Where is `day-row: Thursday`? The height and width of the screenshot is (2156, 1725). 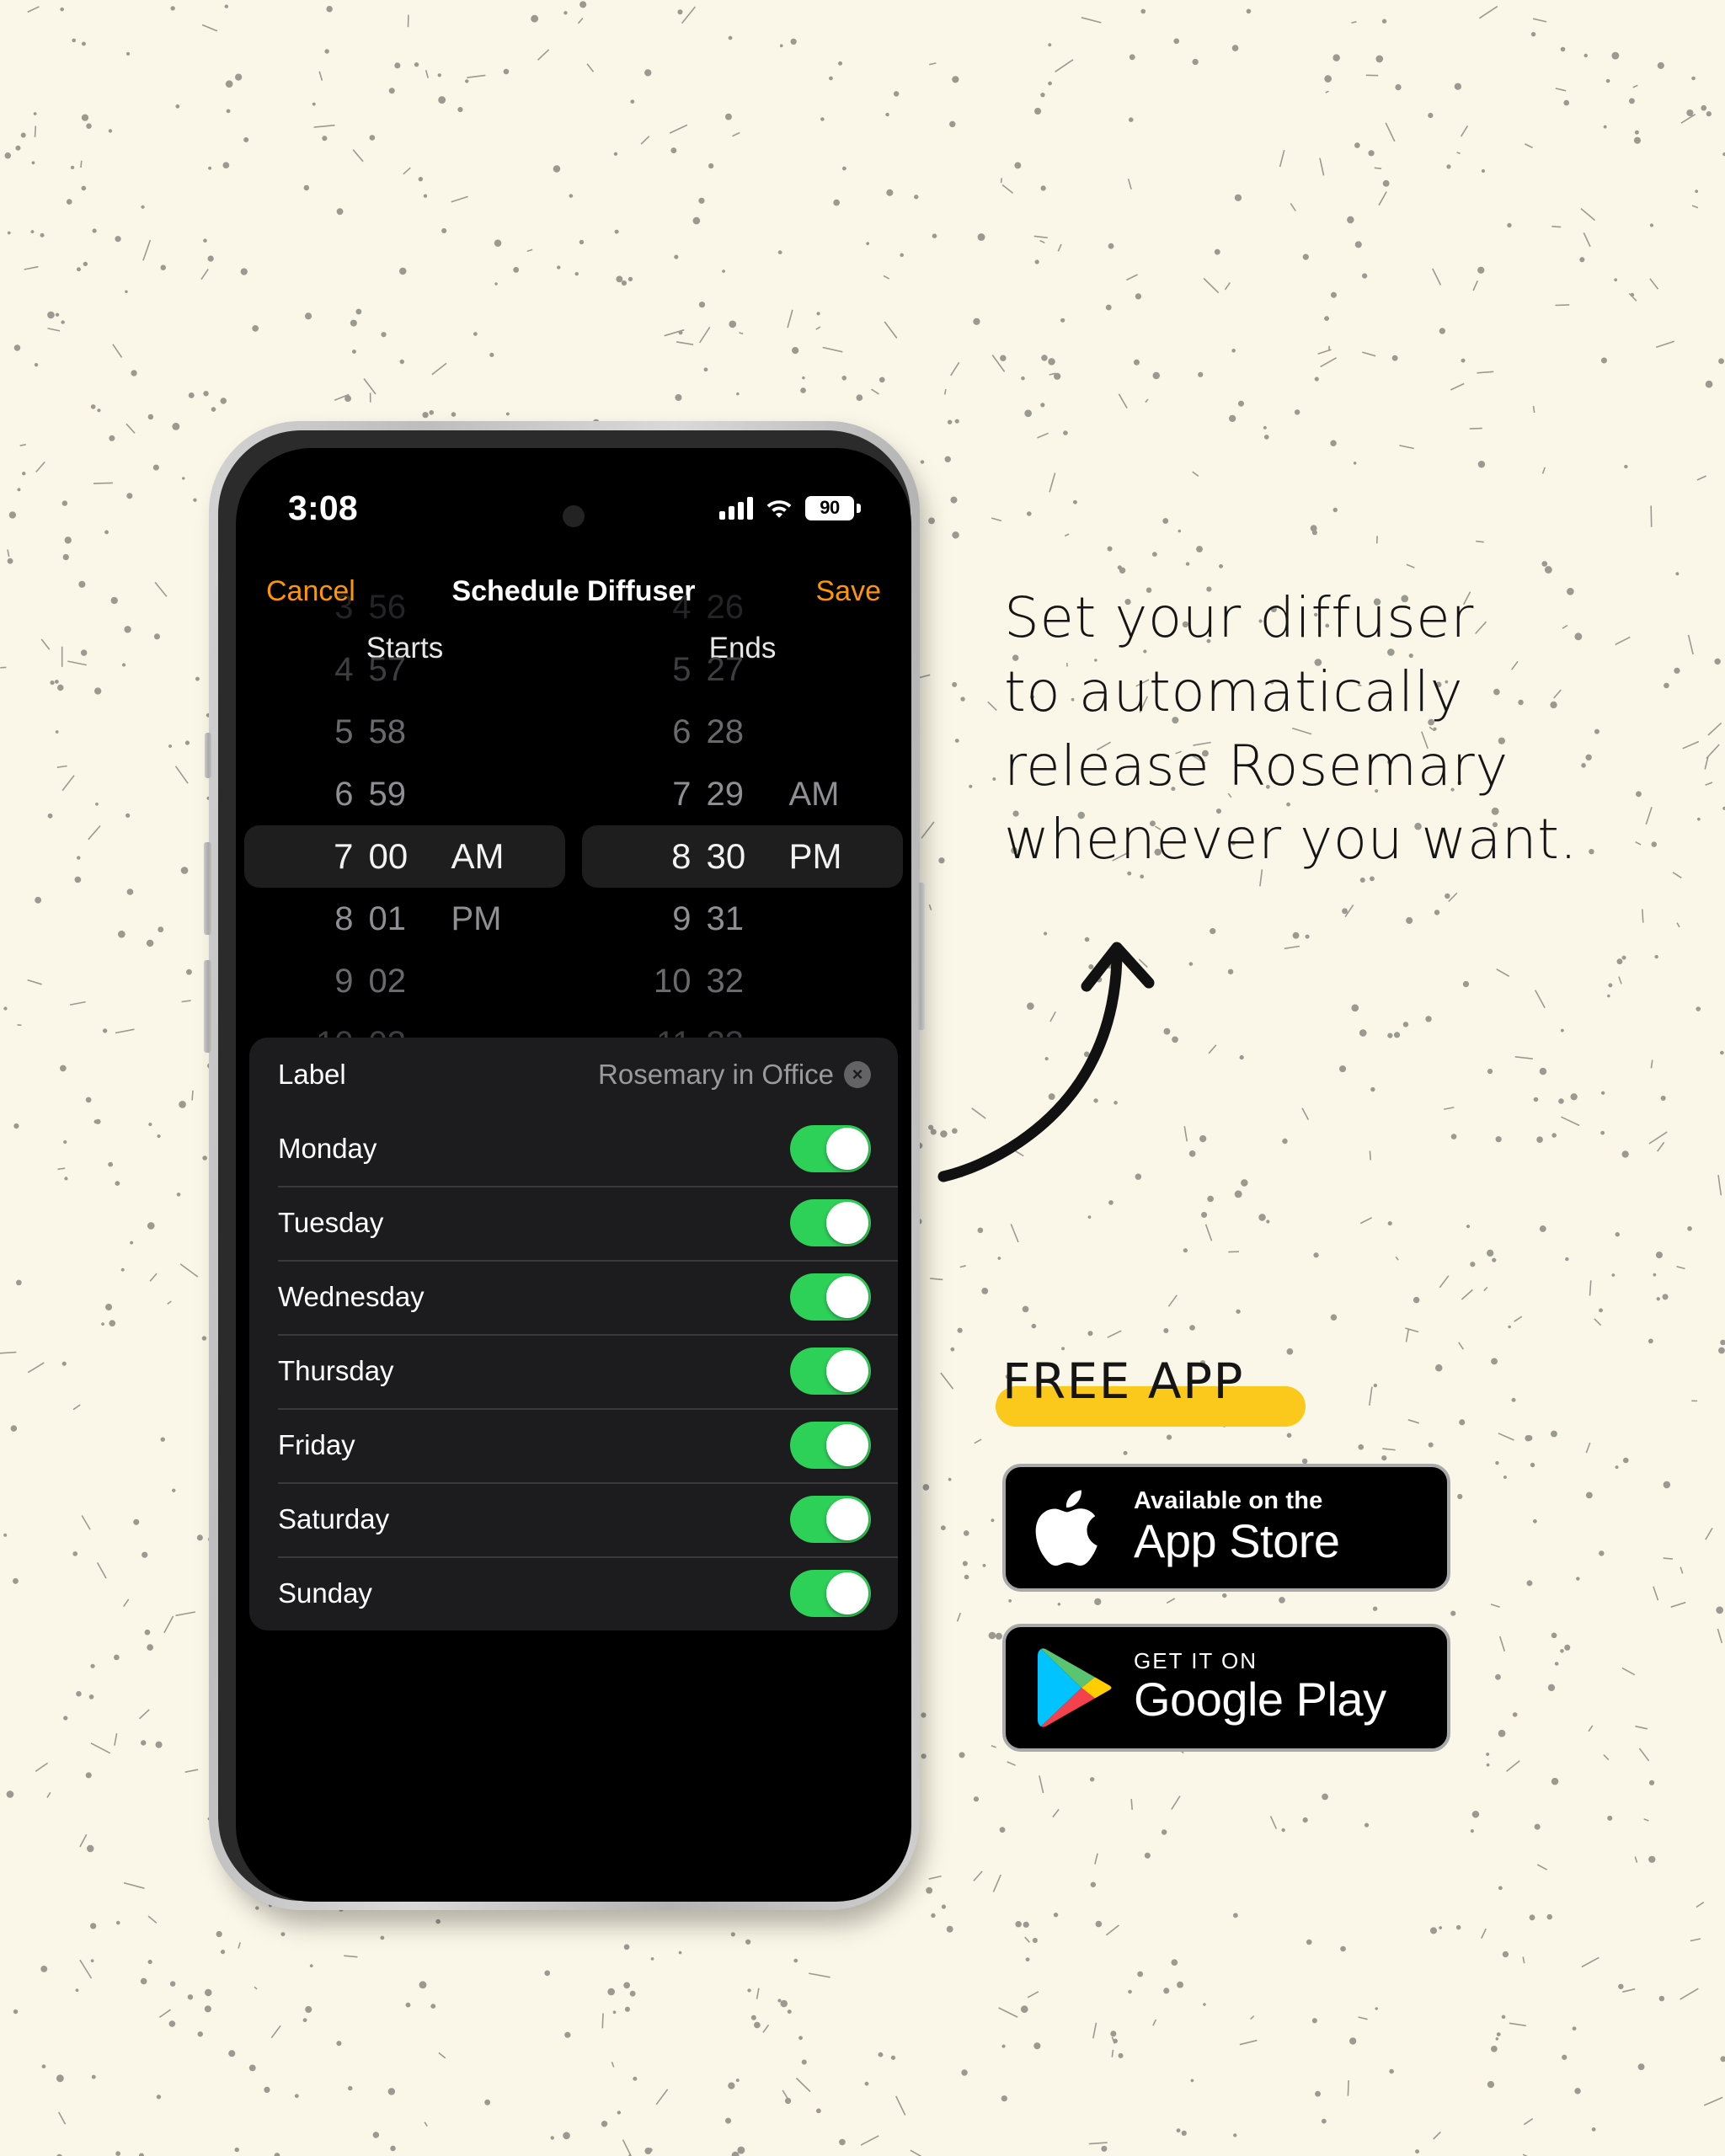 day-row: Thursday is located at coordinates (573, 1371).